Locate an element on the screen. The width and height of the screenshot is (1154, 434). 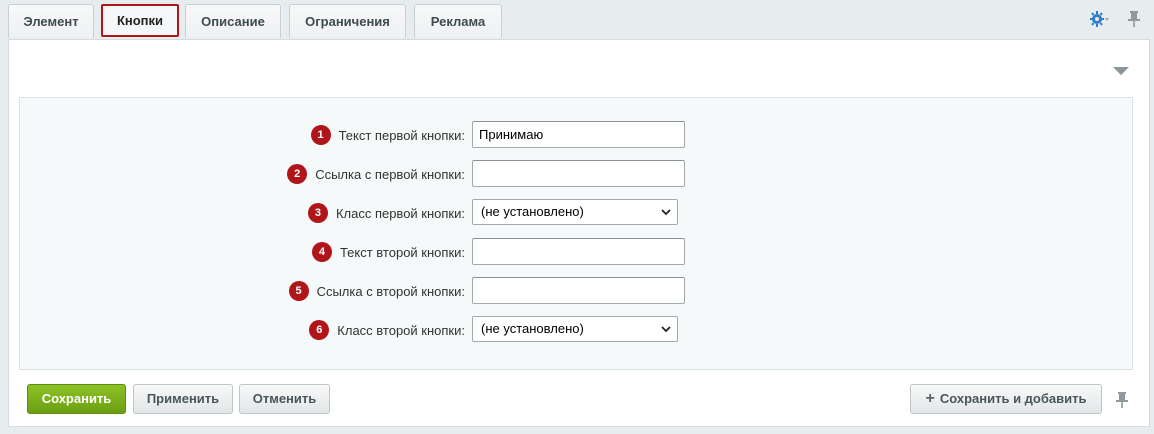
field-label: Класс второй кнопки: is located at coordinates (401, 330).